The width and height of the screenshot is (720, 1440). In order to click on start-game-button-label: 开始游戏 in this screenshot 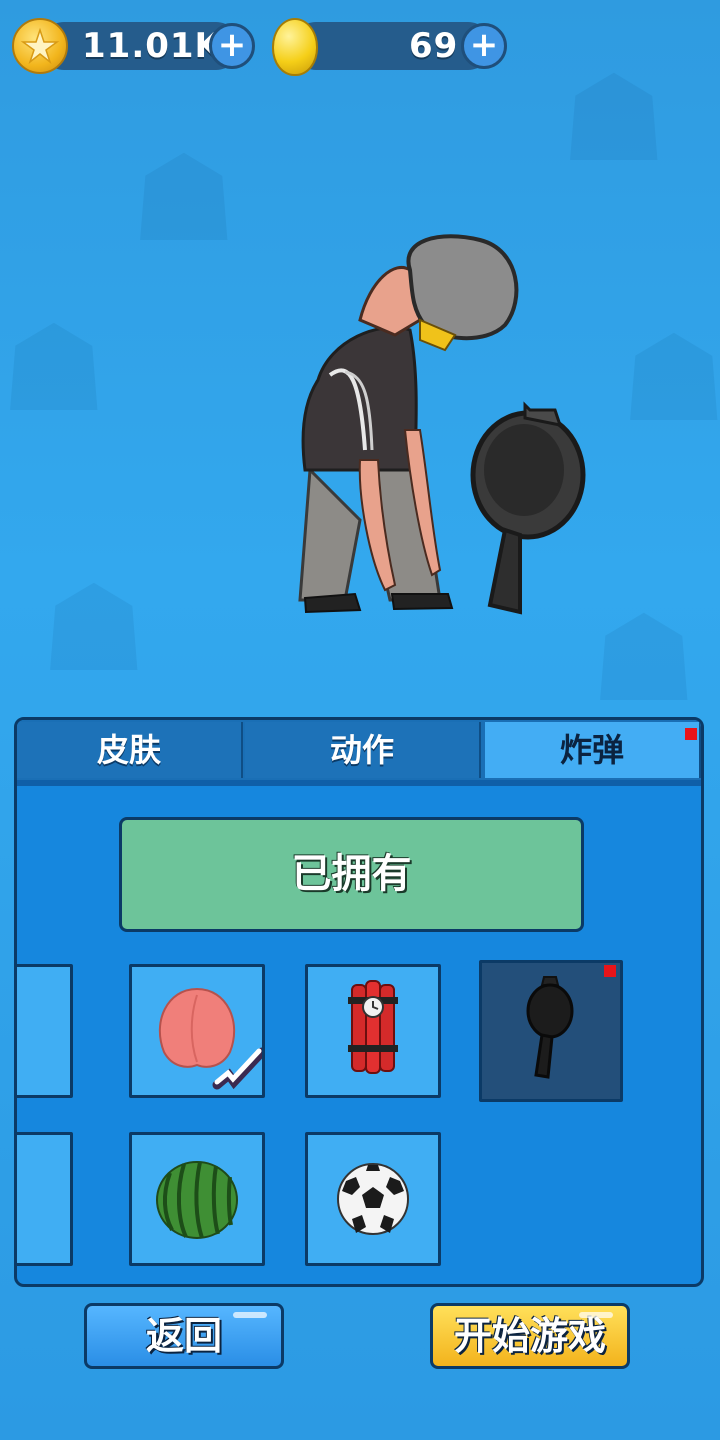, I will do `click(529, 1336)`.